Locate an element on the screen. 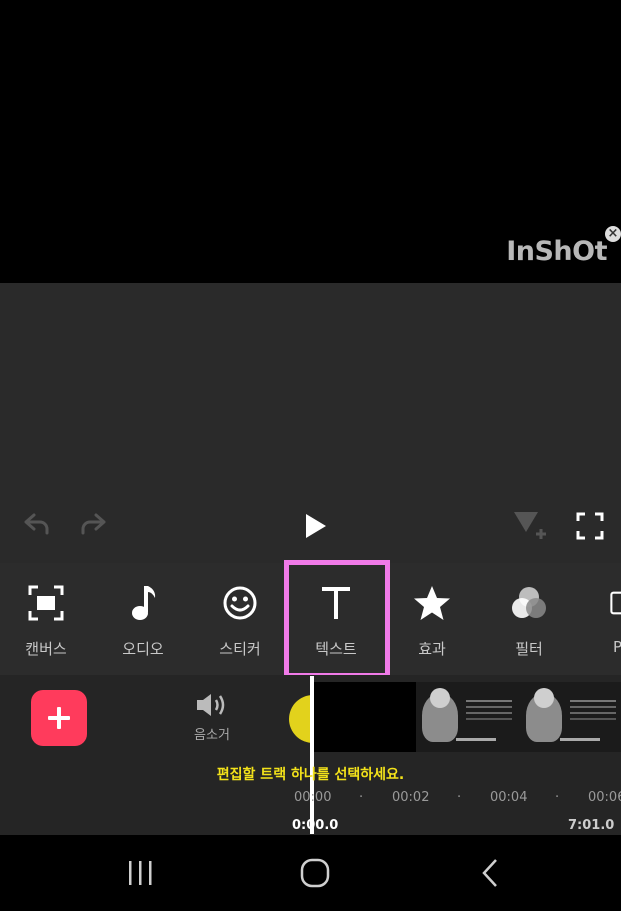 The height and width of the screenshot is (911, 621). home-icon is located at coordinates (315, 875).